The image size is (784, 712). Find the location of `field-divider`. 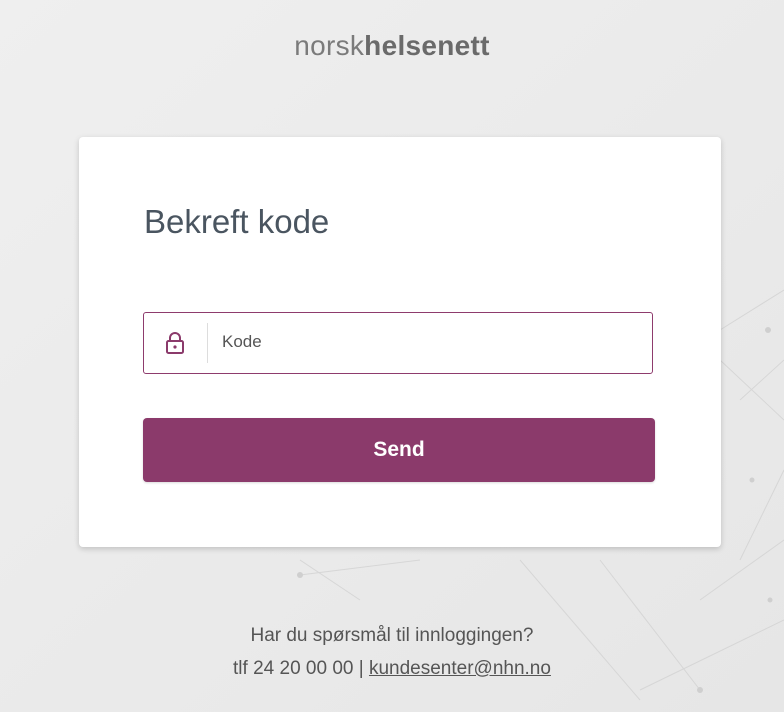

field-divider is located at coordinates (207, 343).